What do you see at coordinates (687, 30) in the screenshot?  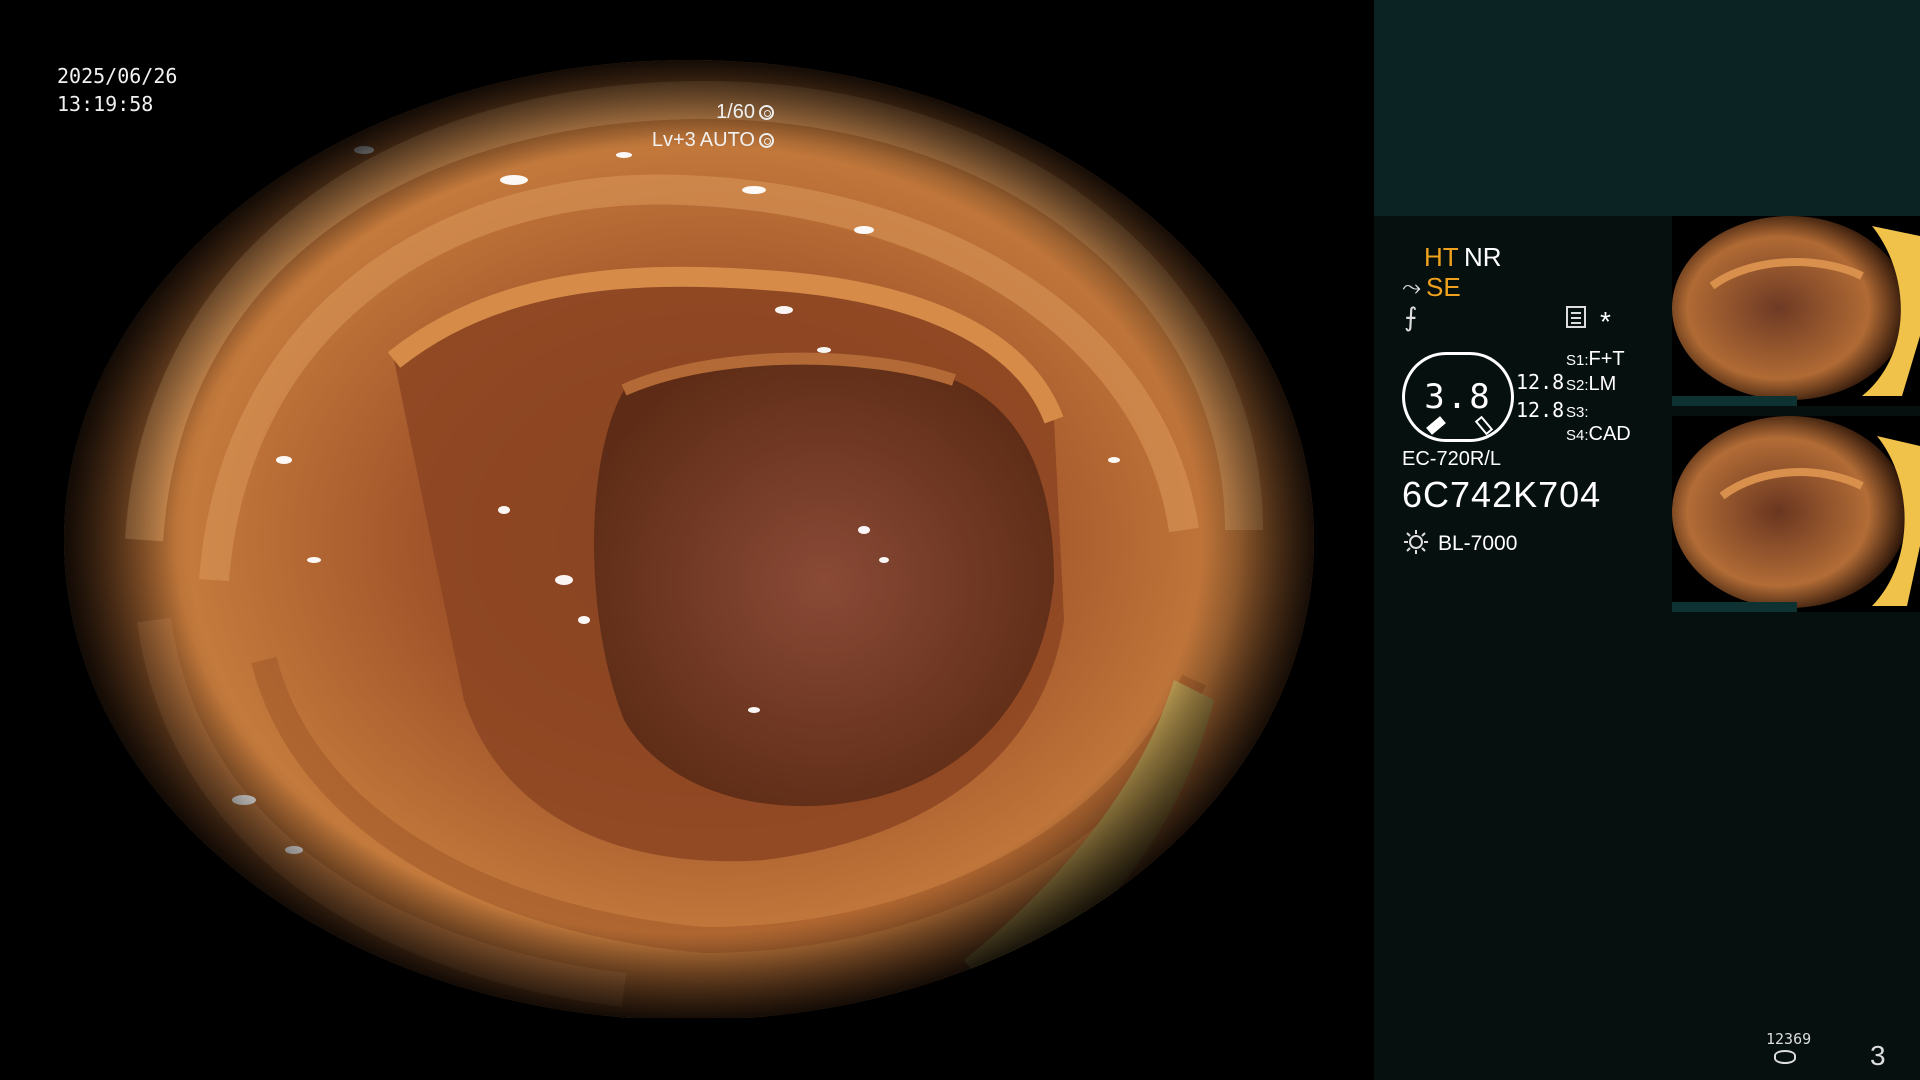 I see `image-mask-top` at bounding box center [687, 30].